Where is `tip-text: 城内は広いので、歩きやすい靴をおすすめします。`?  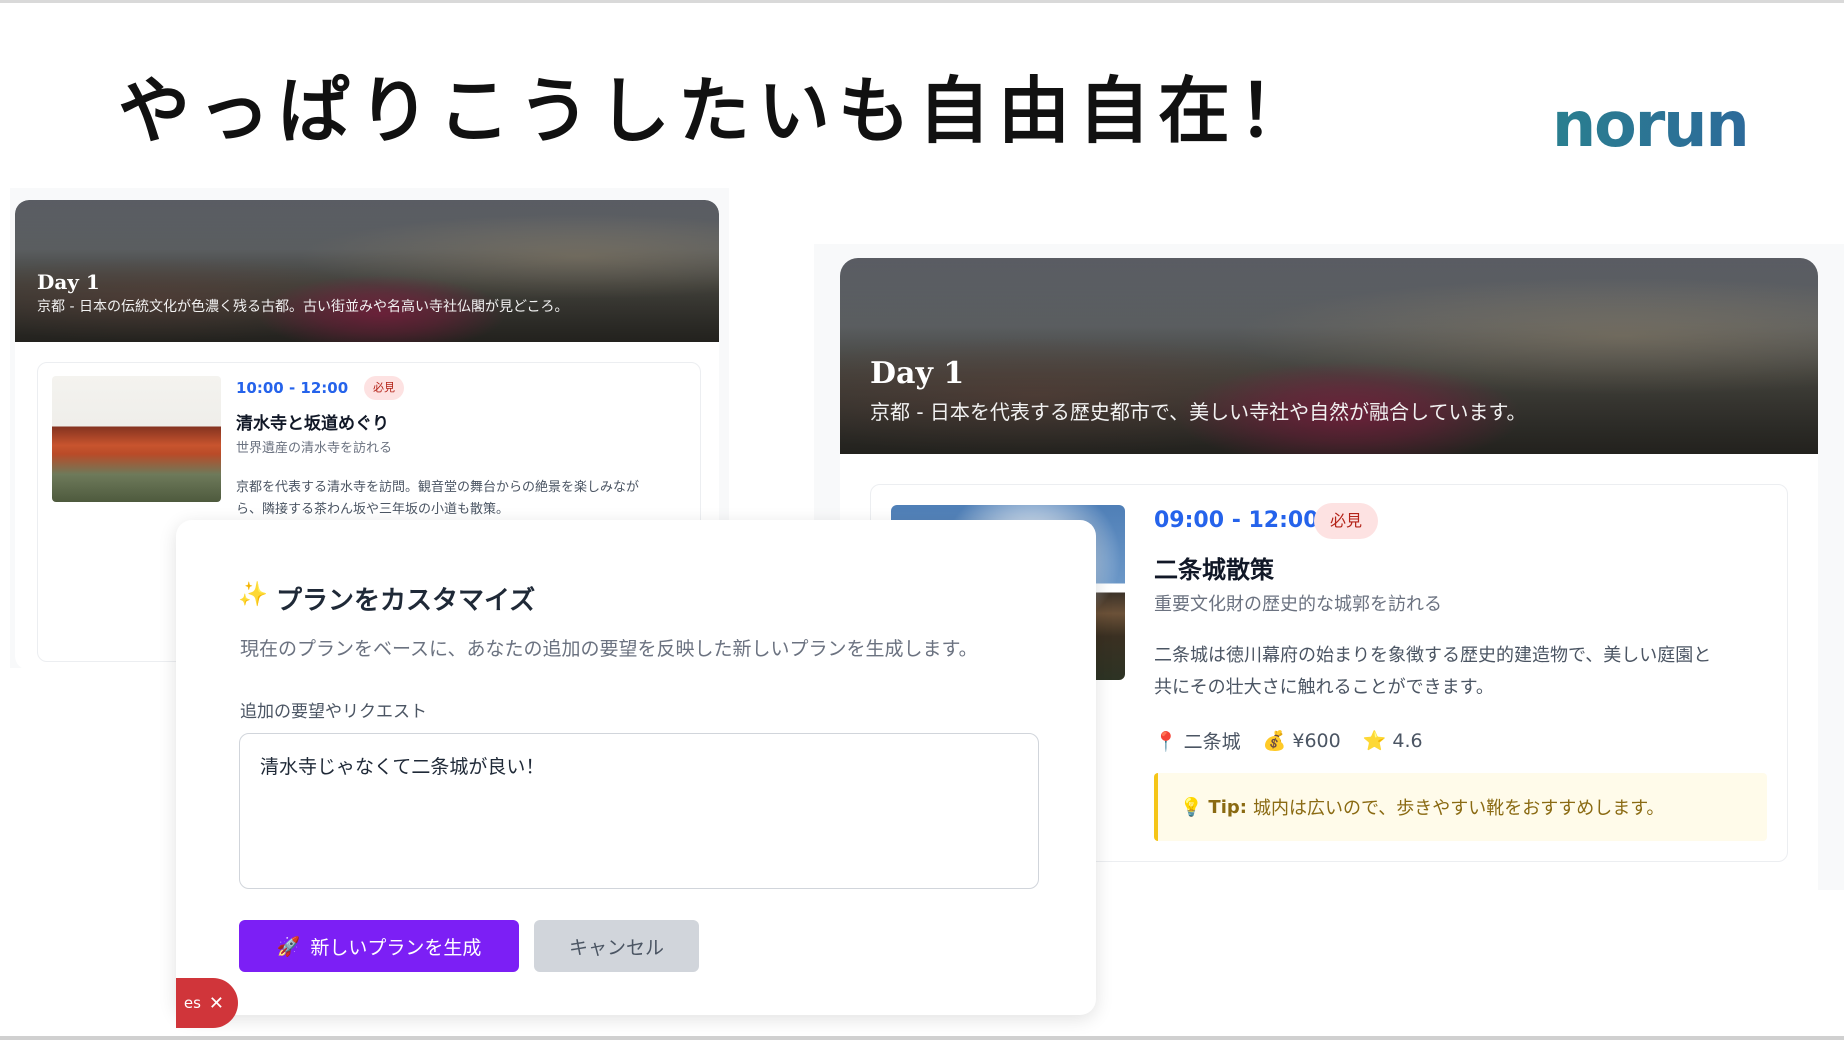
tip-text: 城内は広いので、歩きやすい靴をおすすめします。 is located at coordinates (1458, 808).